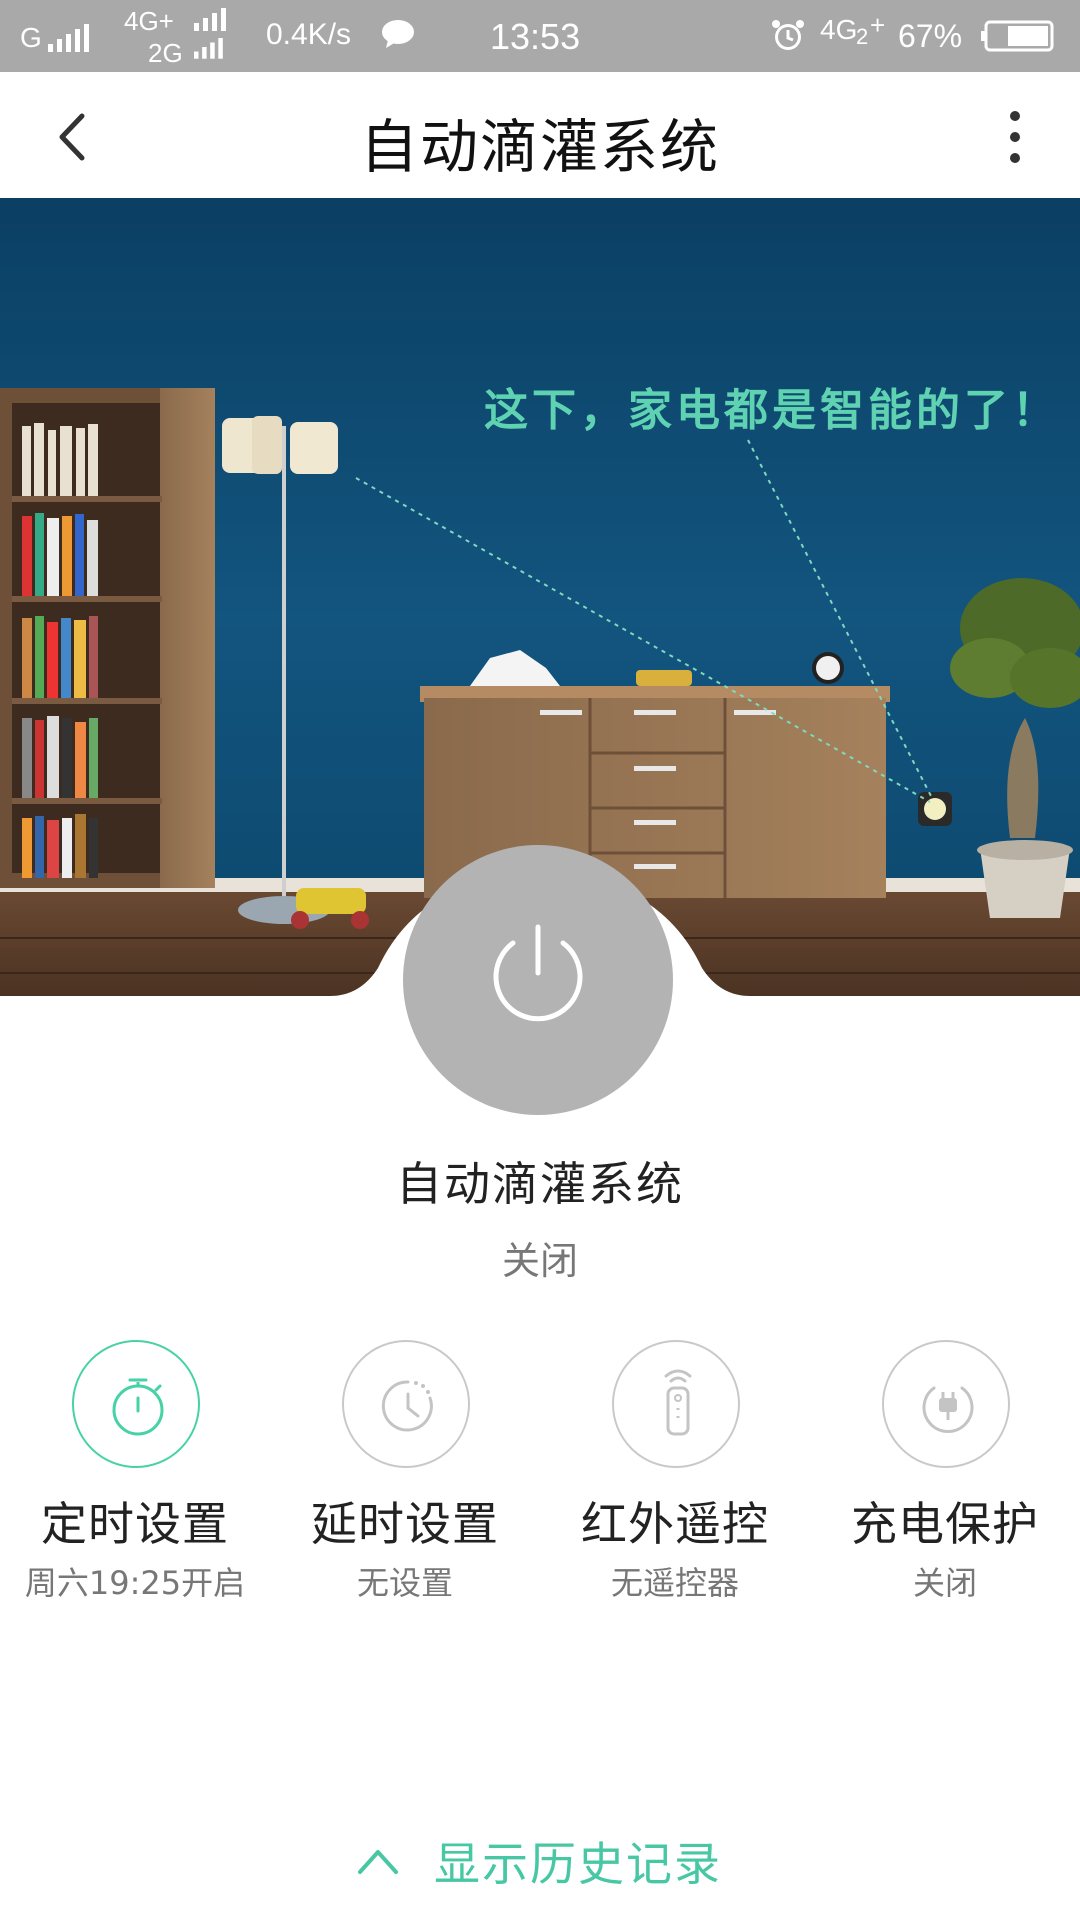 The image size is (1080, 1920). I want to click on feature-label: 充电保护, so click(945, 1524).